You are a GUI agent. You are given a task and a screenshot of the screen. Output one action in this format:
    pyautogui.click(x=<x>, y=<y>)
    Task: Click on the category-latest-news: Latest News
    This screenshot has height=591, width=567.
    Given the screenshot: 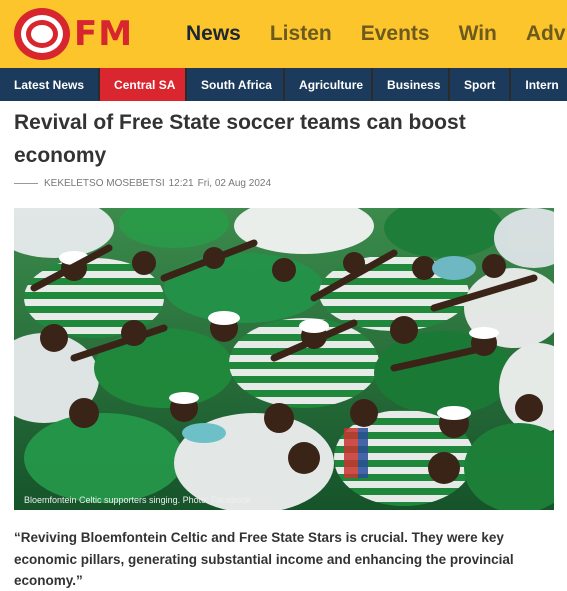 What is the action you would take?
    pyautogui.click(x=49, y=84)
    